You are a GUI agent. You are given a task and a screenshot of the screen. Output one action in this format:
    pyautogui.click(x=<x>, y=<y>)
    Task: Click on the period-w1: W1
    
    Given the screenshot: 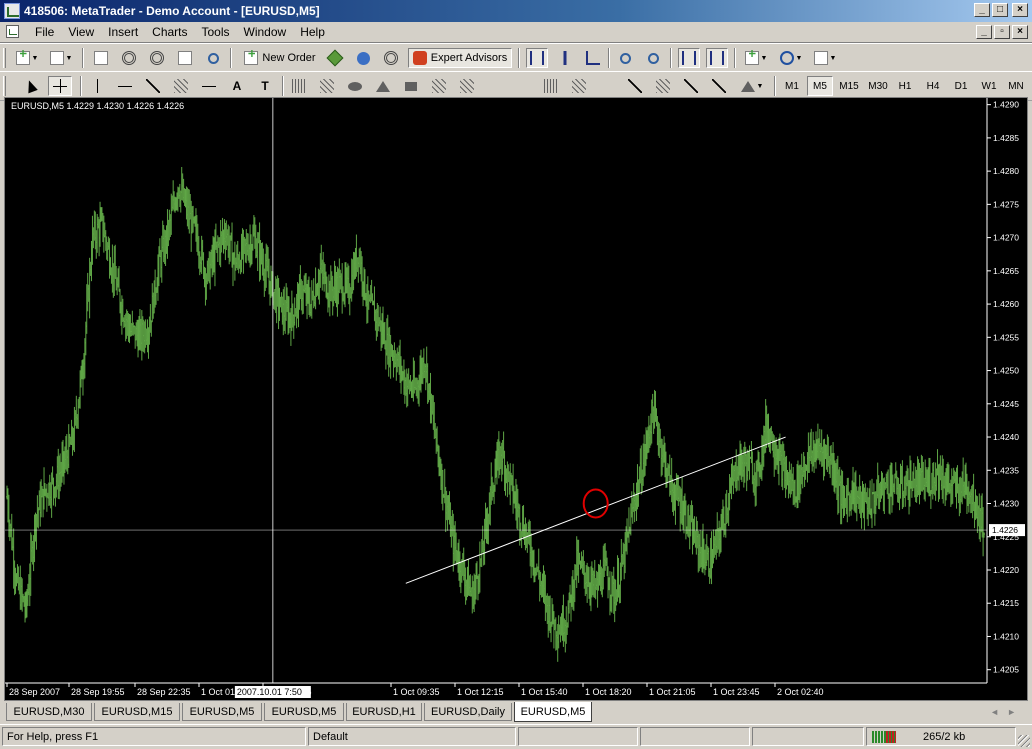 What is the action you would take?
    pyautogui.click(x=989, y=86)
    